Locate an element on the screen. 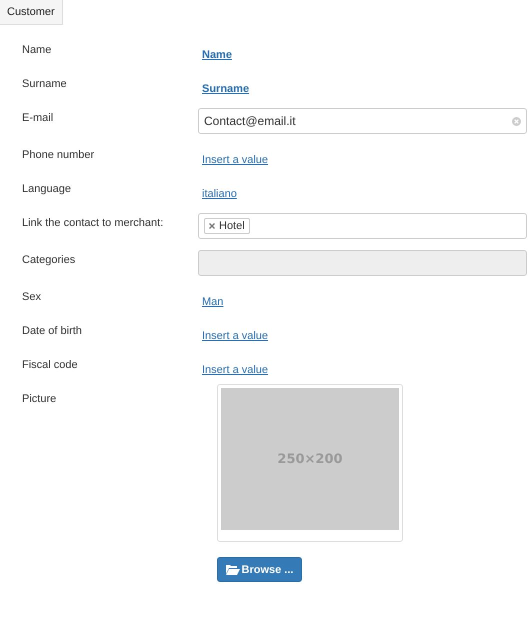 The image size is (532, 624). field-label: Sex is located at coordinates (32, 297).